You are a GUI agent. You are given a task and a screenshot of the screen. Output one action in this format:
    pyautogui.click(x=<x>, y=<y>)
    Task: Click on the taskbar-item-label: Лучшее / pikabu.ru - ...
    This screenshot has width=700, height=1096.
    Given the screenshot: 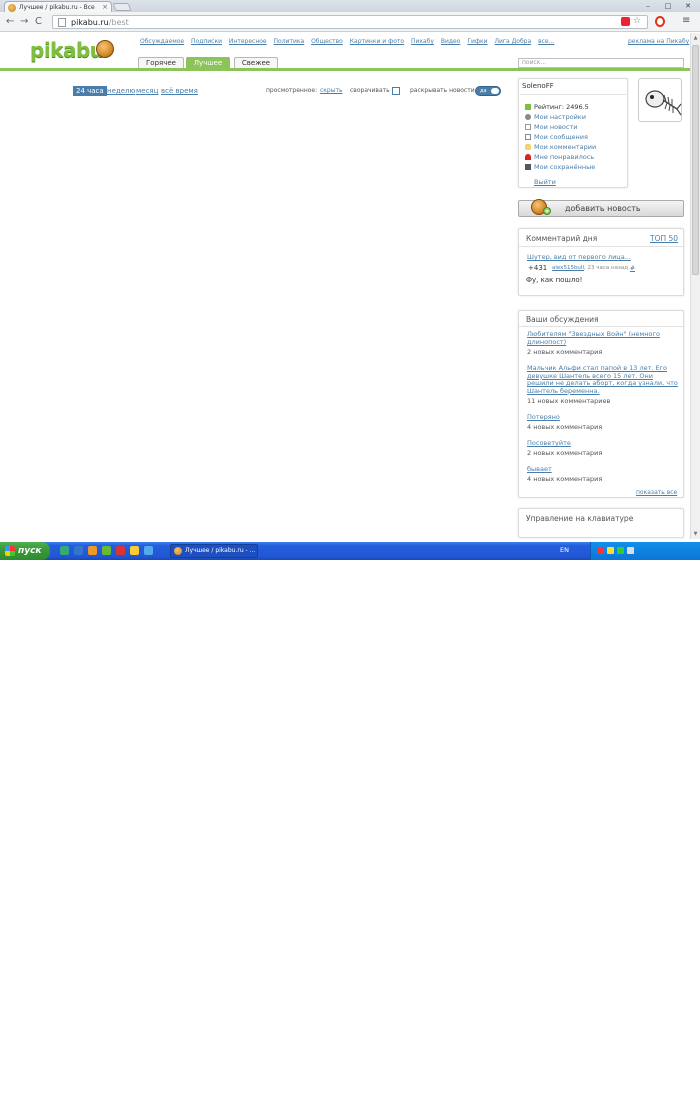 What is the action you would take?
    pyautogui.click(x=220, y=550)
    